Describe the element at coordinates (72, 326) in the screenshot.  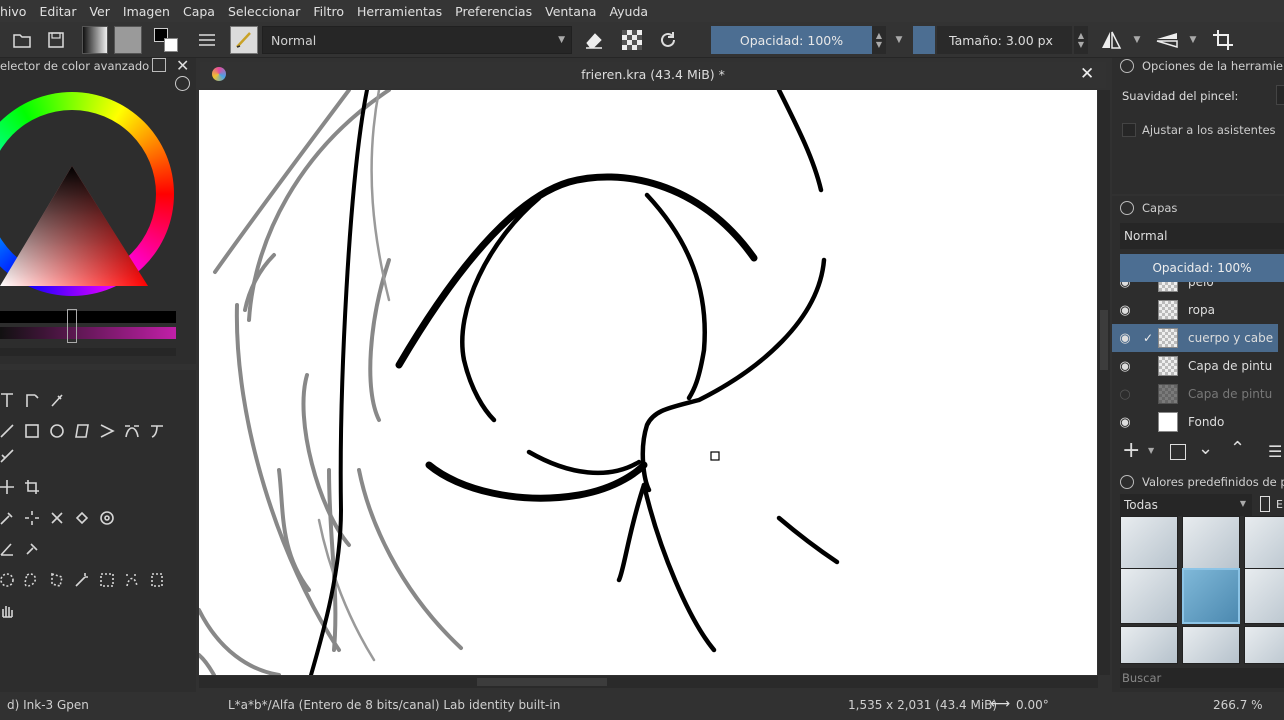
I see `slider-handle` at that location.